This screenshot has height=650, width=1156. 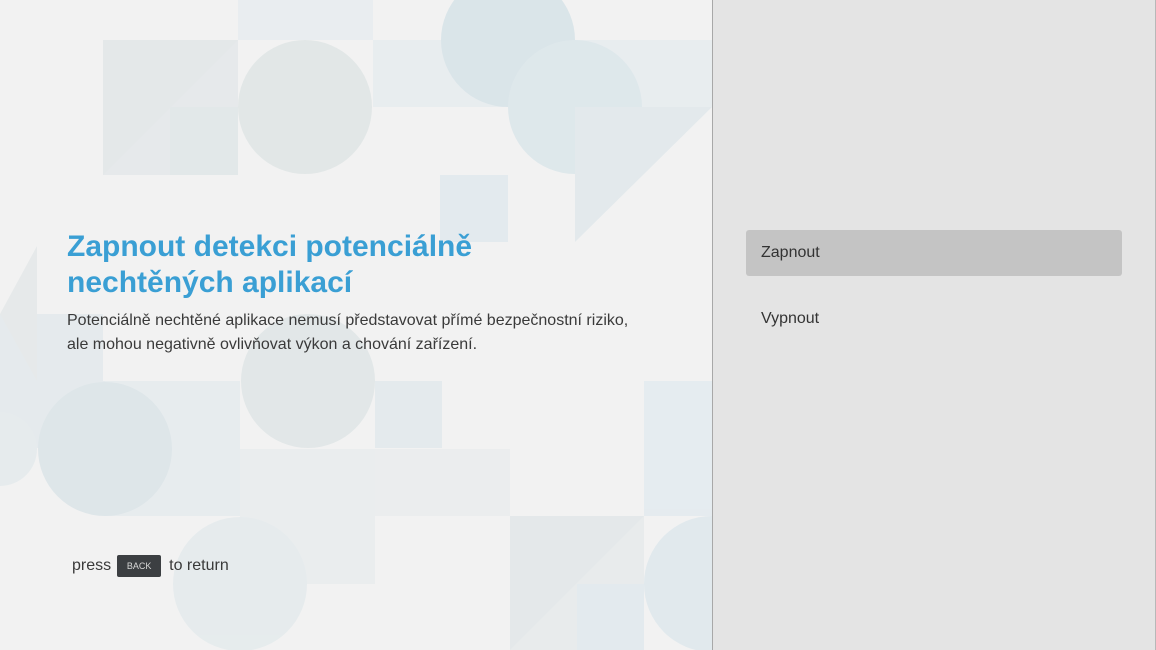 What do you see at coordinates (934, 253) in the screenshot?
I see `option-zapnout: Zapnout` at bounding box center [934, 253].